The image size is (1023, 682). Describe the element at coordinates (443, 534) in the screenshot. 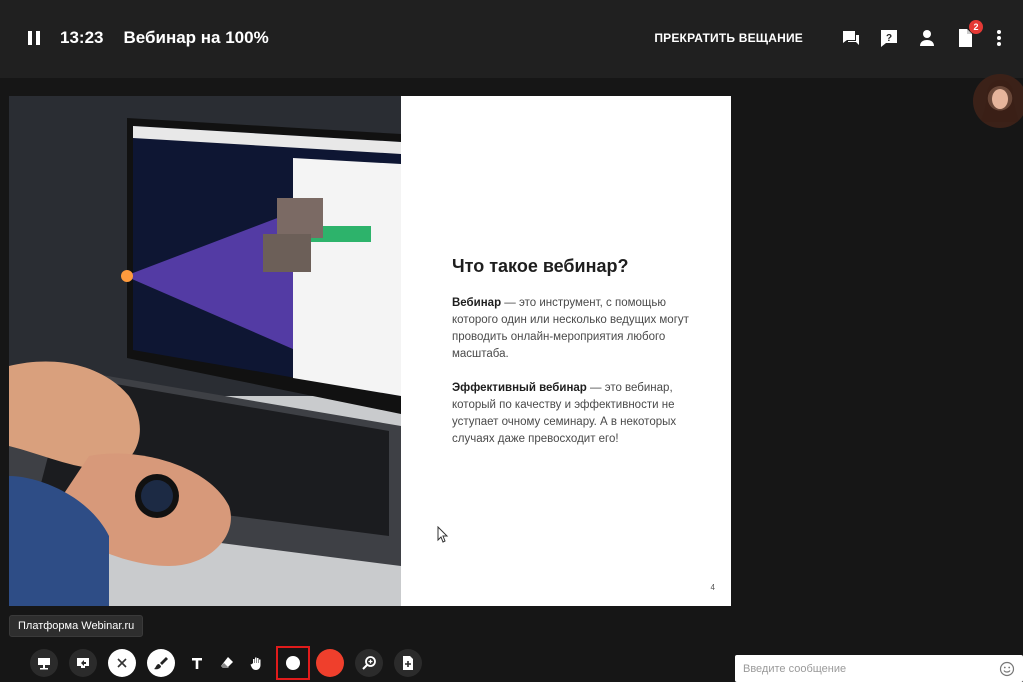

I see `mouse-cursor-icon` at that location.